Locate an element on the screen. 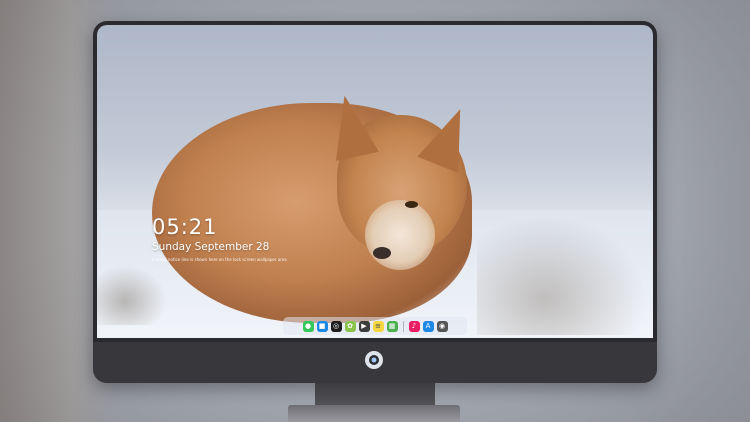  wallpaper-fox-nose is located at coordinates (382, 253).